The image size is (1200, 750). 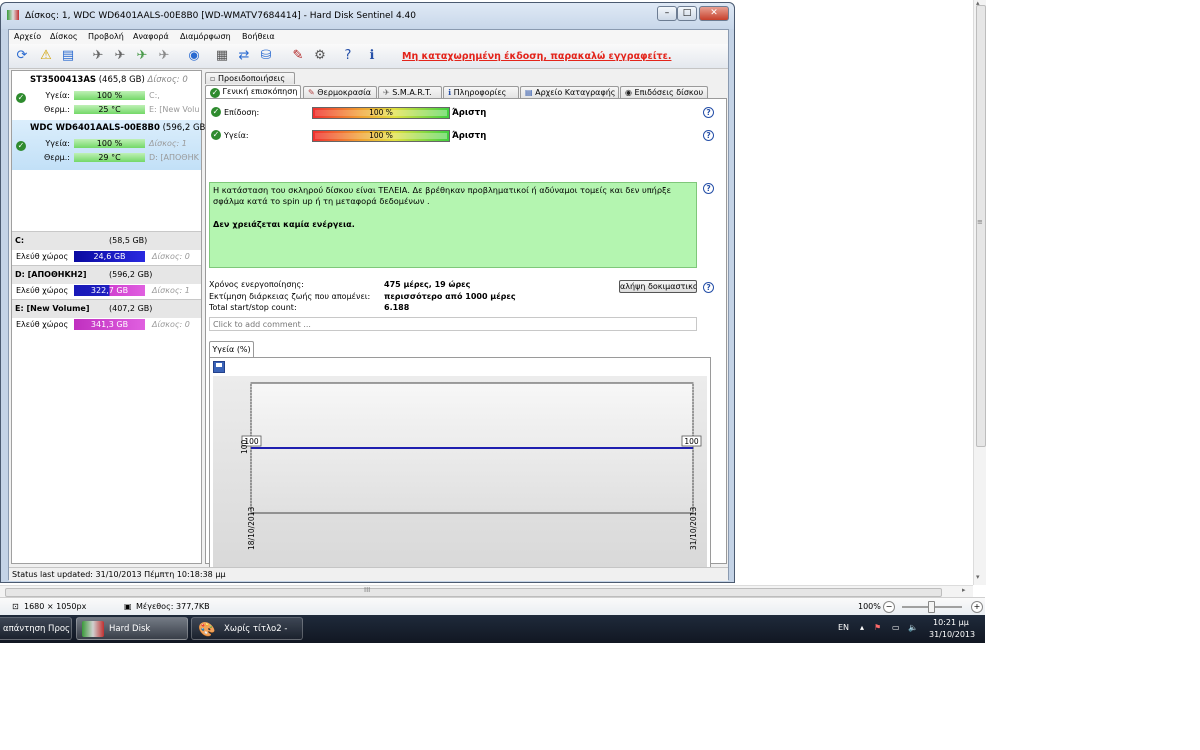 What do you see at coordinates (20, 240) in the screenshot?
I see `volume-name: C:` at bounding box center [20, 240].